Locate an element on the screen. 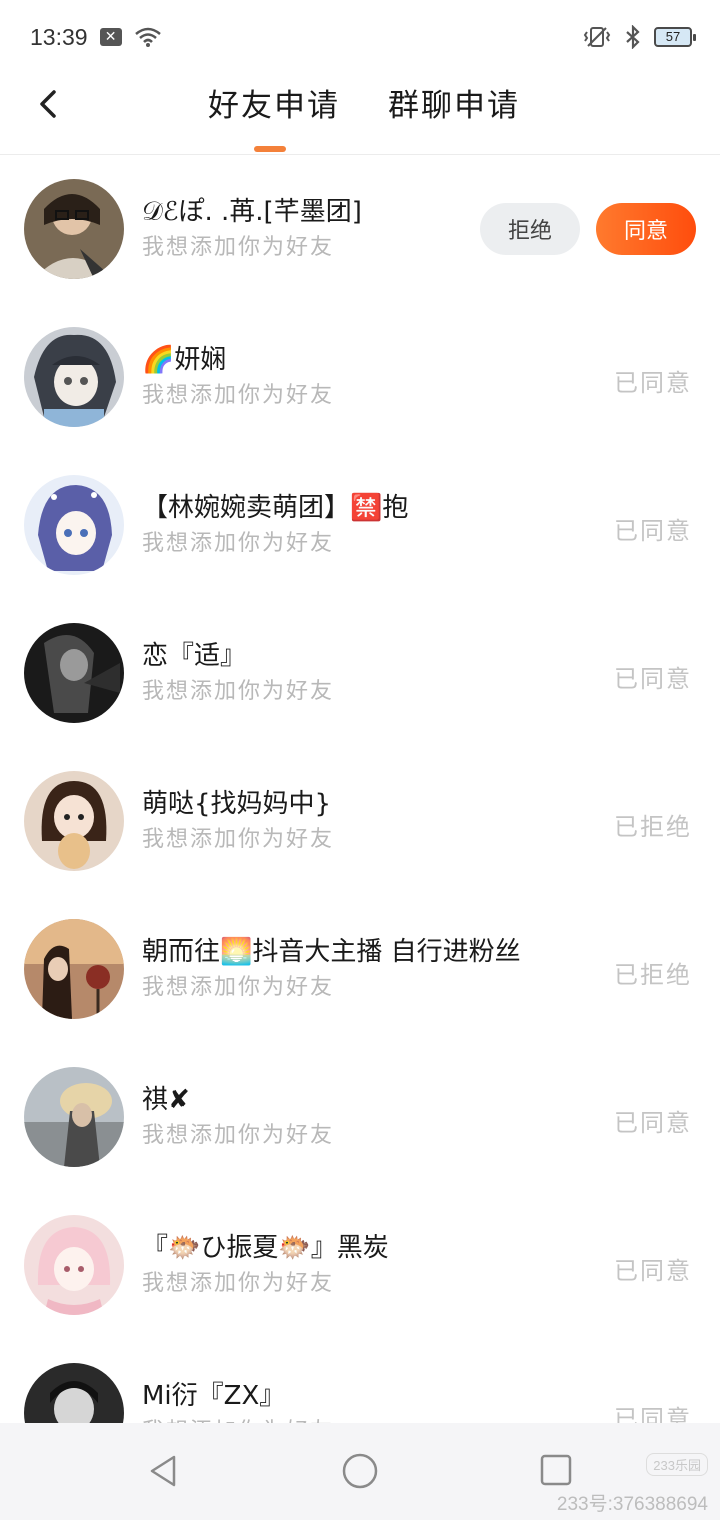  accept-button: 同意 is located at coordinates (646, 229).